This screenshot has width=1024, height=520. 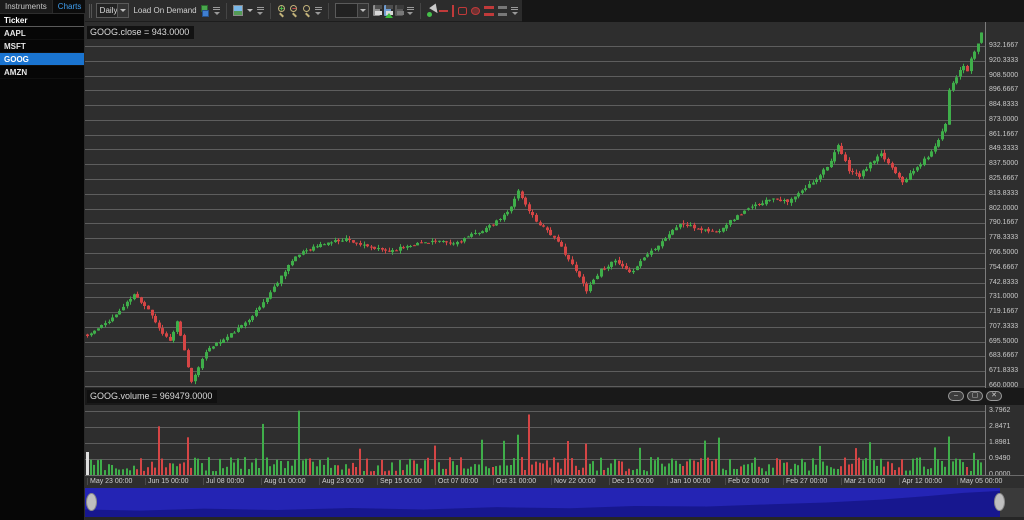 I want to click on zoom-in-icon: +, so click(x=281, y=11).